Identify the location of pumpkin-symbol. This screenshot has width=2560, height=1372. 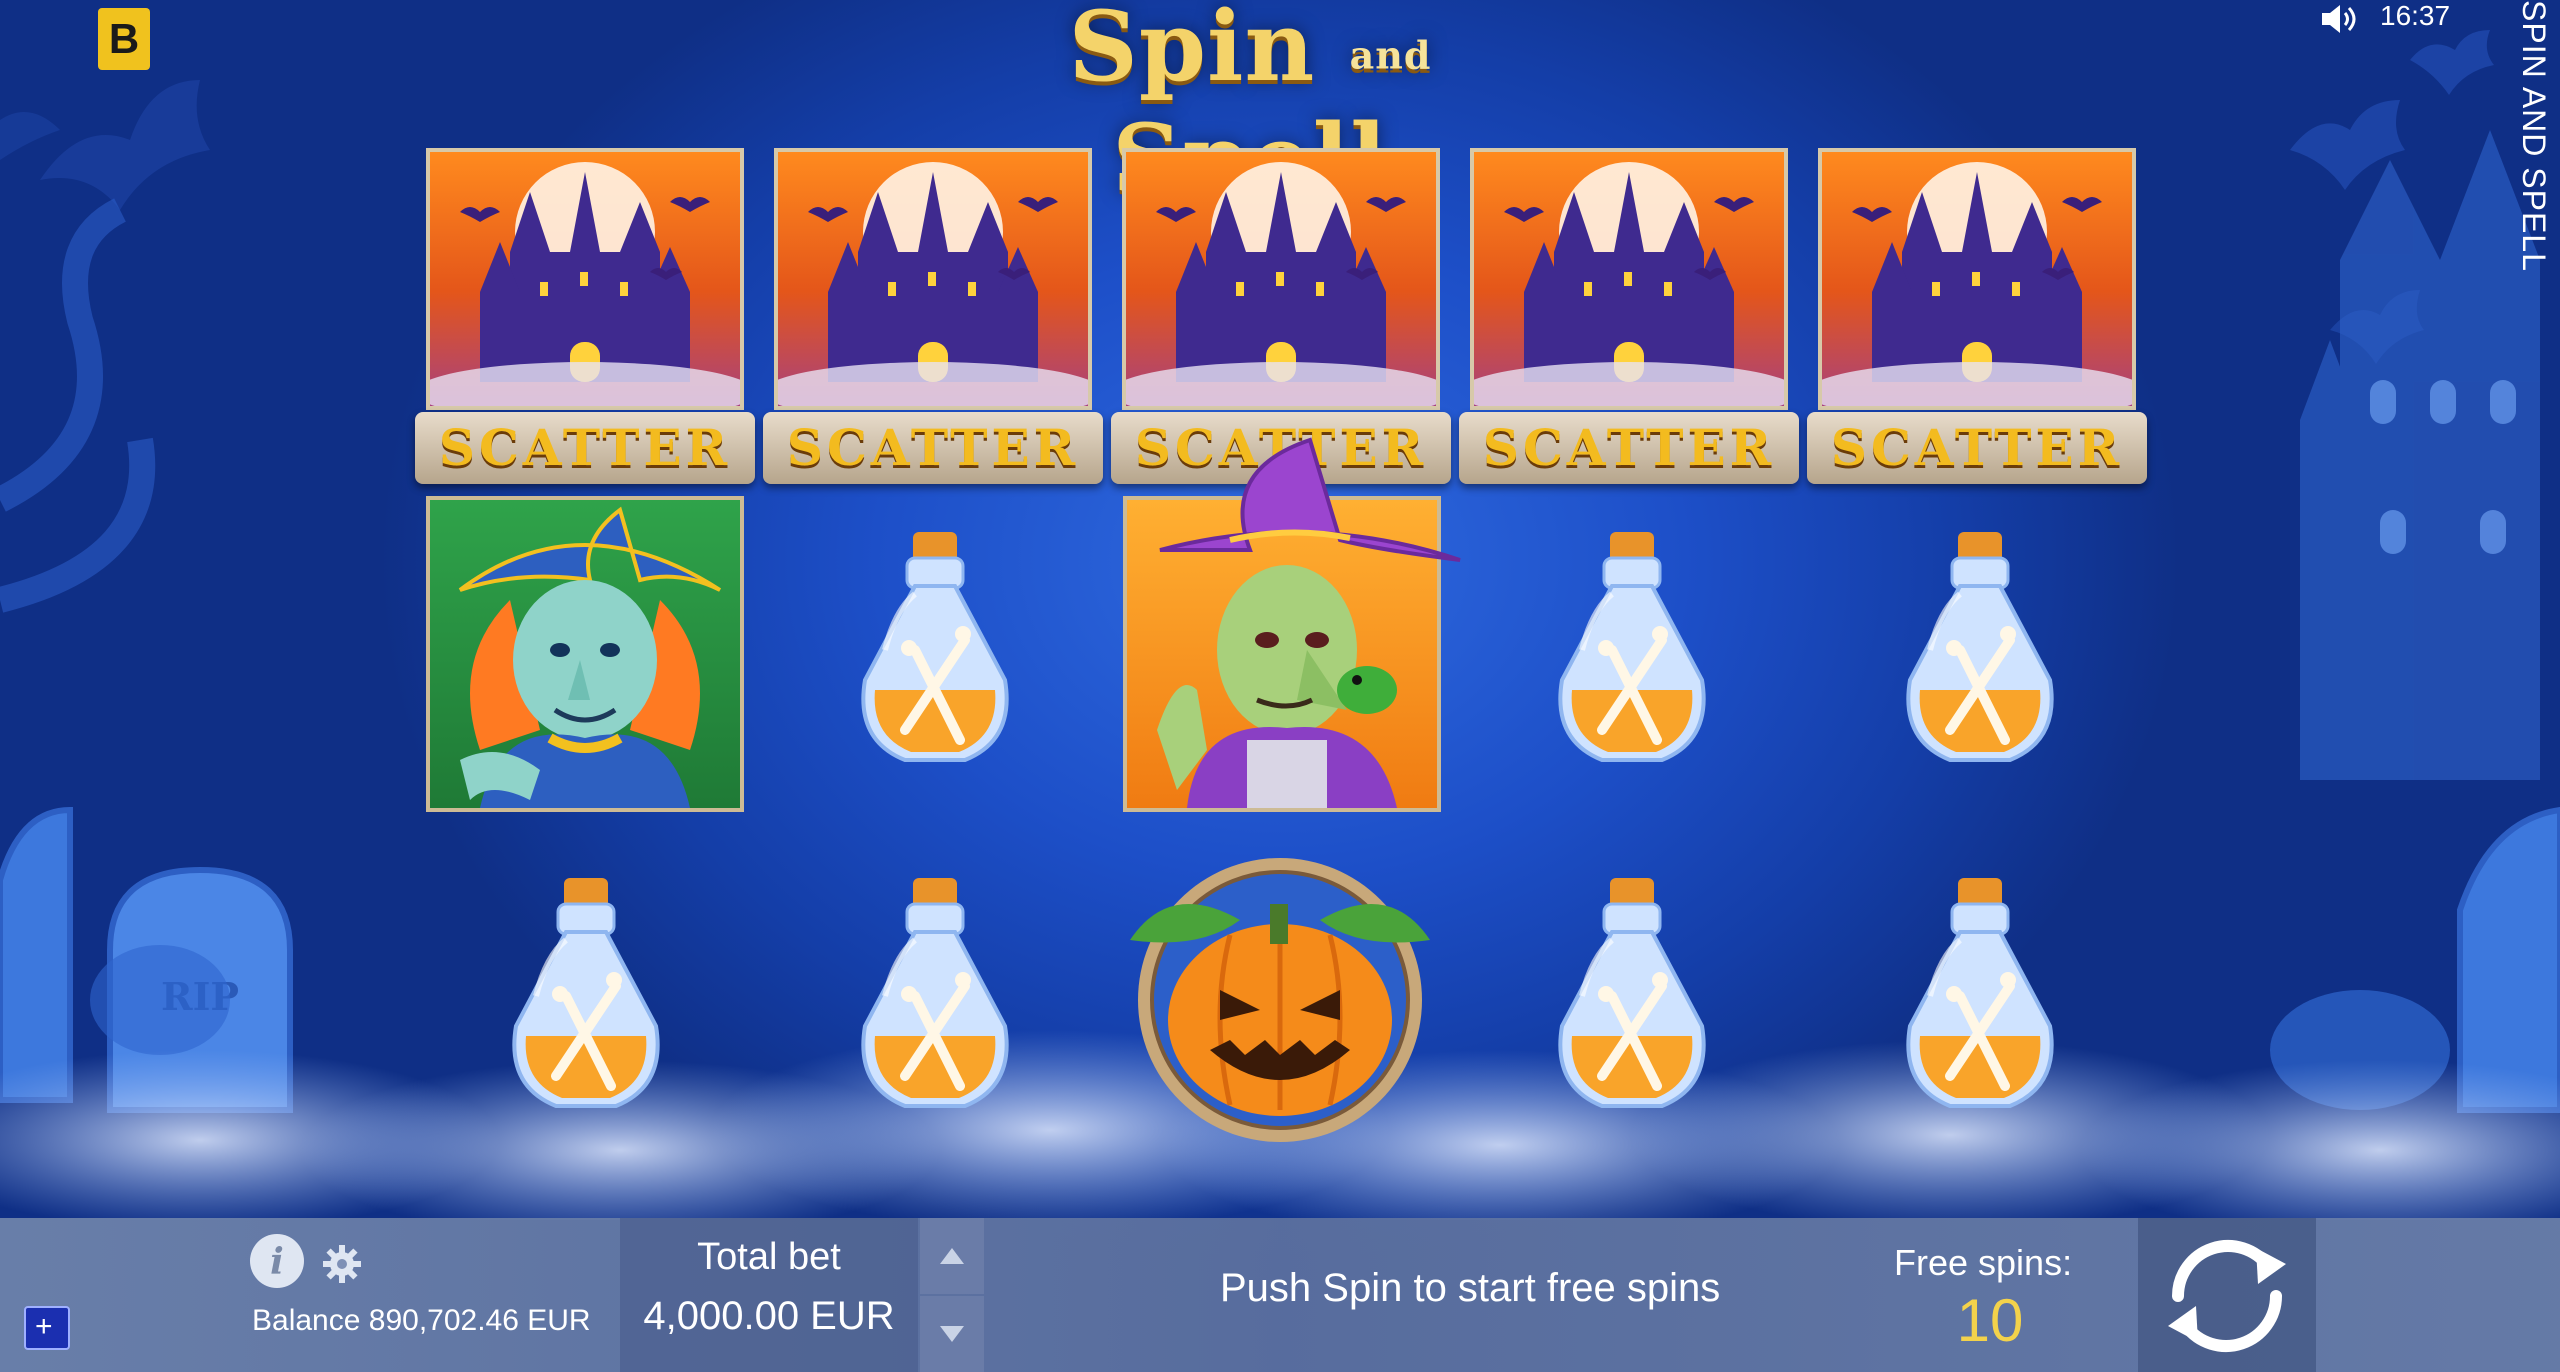
(1280, 1002).